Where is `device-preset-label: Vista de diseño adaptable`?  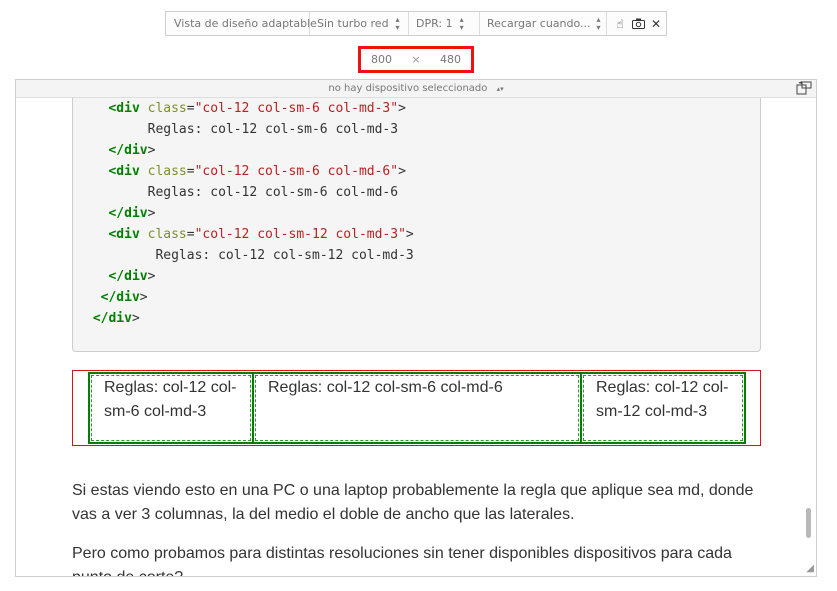 device-preset-label: Vista de diseño adaptable is located at coordinates (245, 23).